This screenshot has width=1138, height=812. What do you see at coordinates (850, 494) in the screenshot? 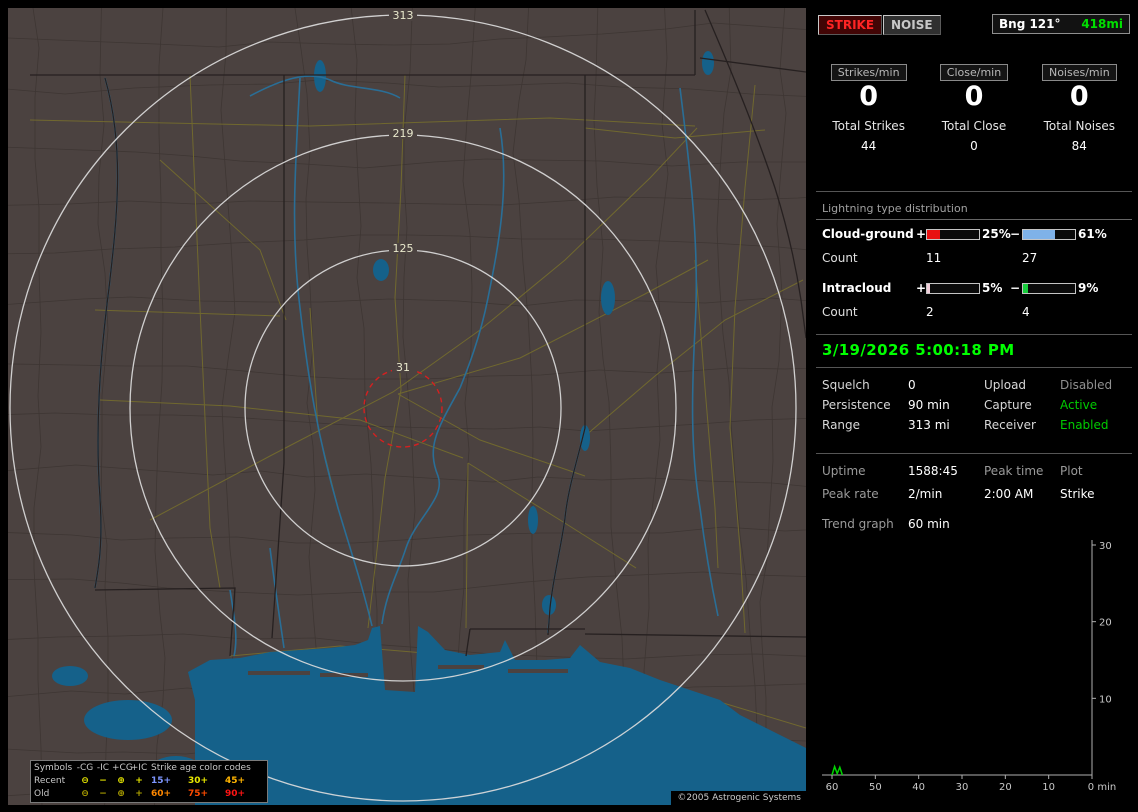
I see `peak-rate-label: Peak rate` at bounding box center [850, 494].